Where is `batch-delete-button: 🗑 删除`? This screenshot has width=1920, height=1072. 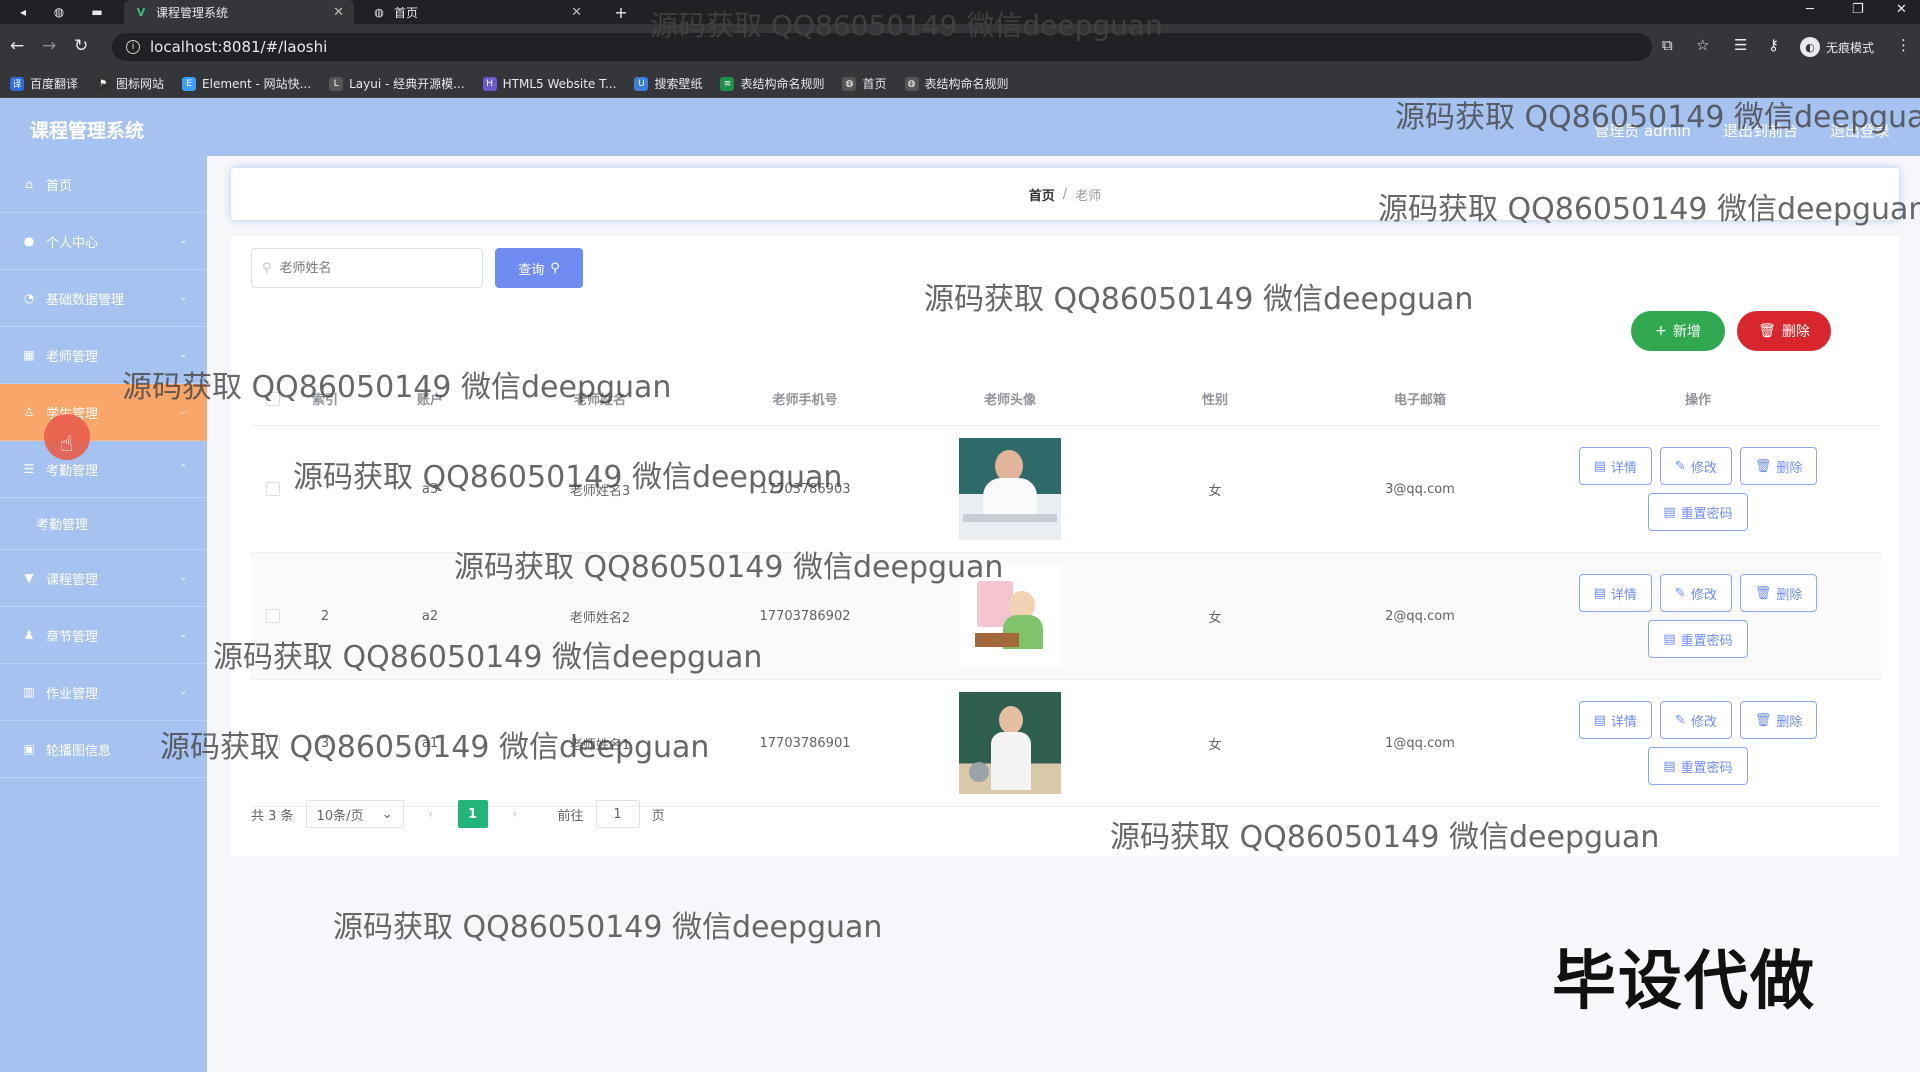 batch-delete-button: 🗑 删除 is located at coordinates (1784, 331).